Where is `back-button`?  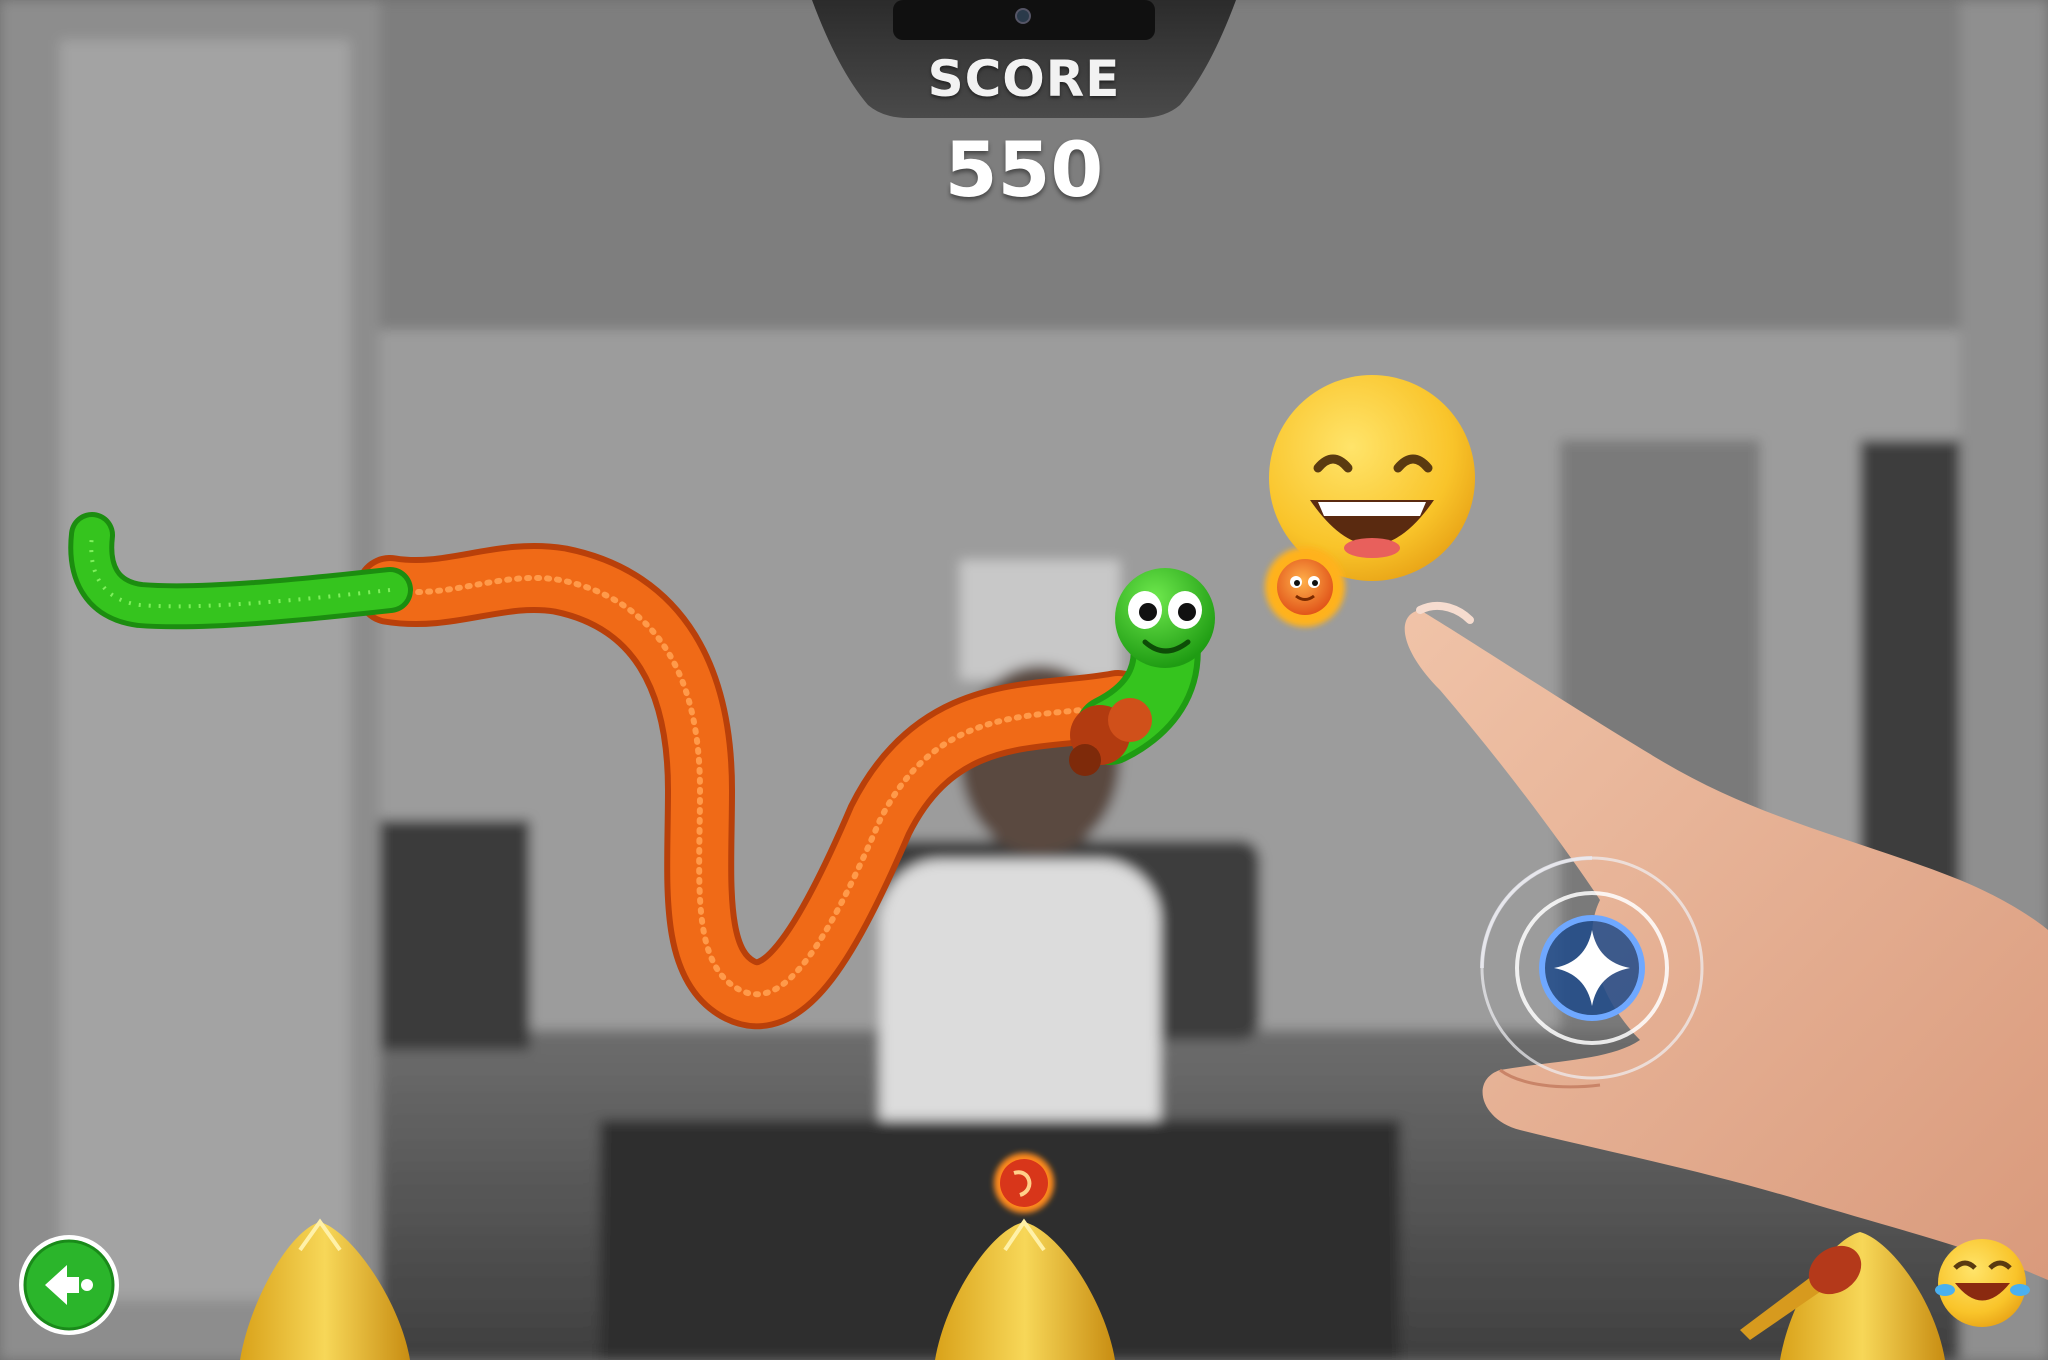 back-button is located at coordinates (69, 1285).